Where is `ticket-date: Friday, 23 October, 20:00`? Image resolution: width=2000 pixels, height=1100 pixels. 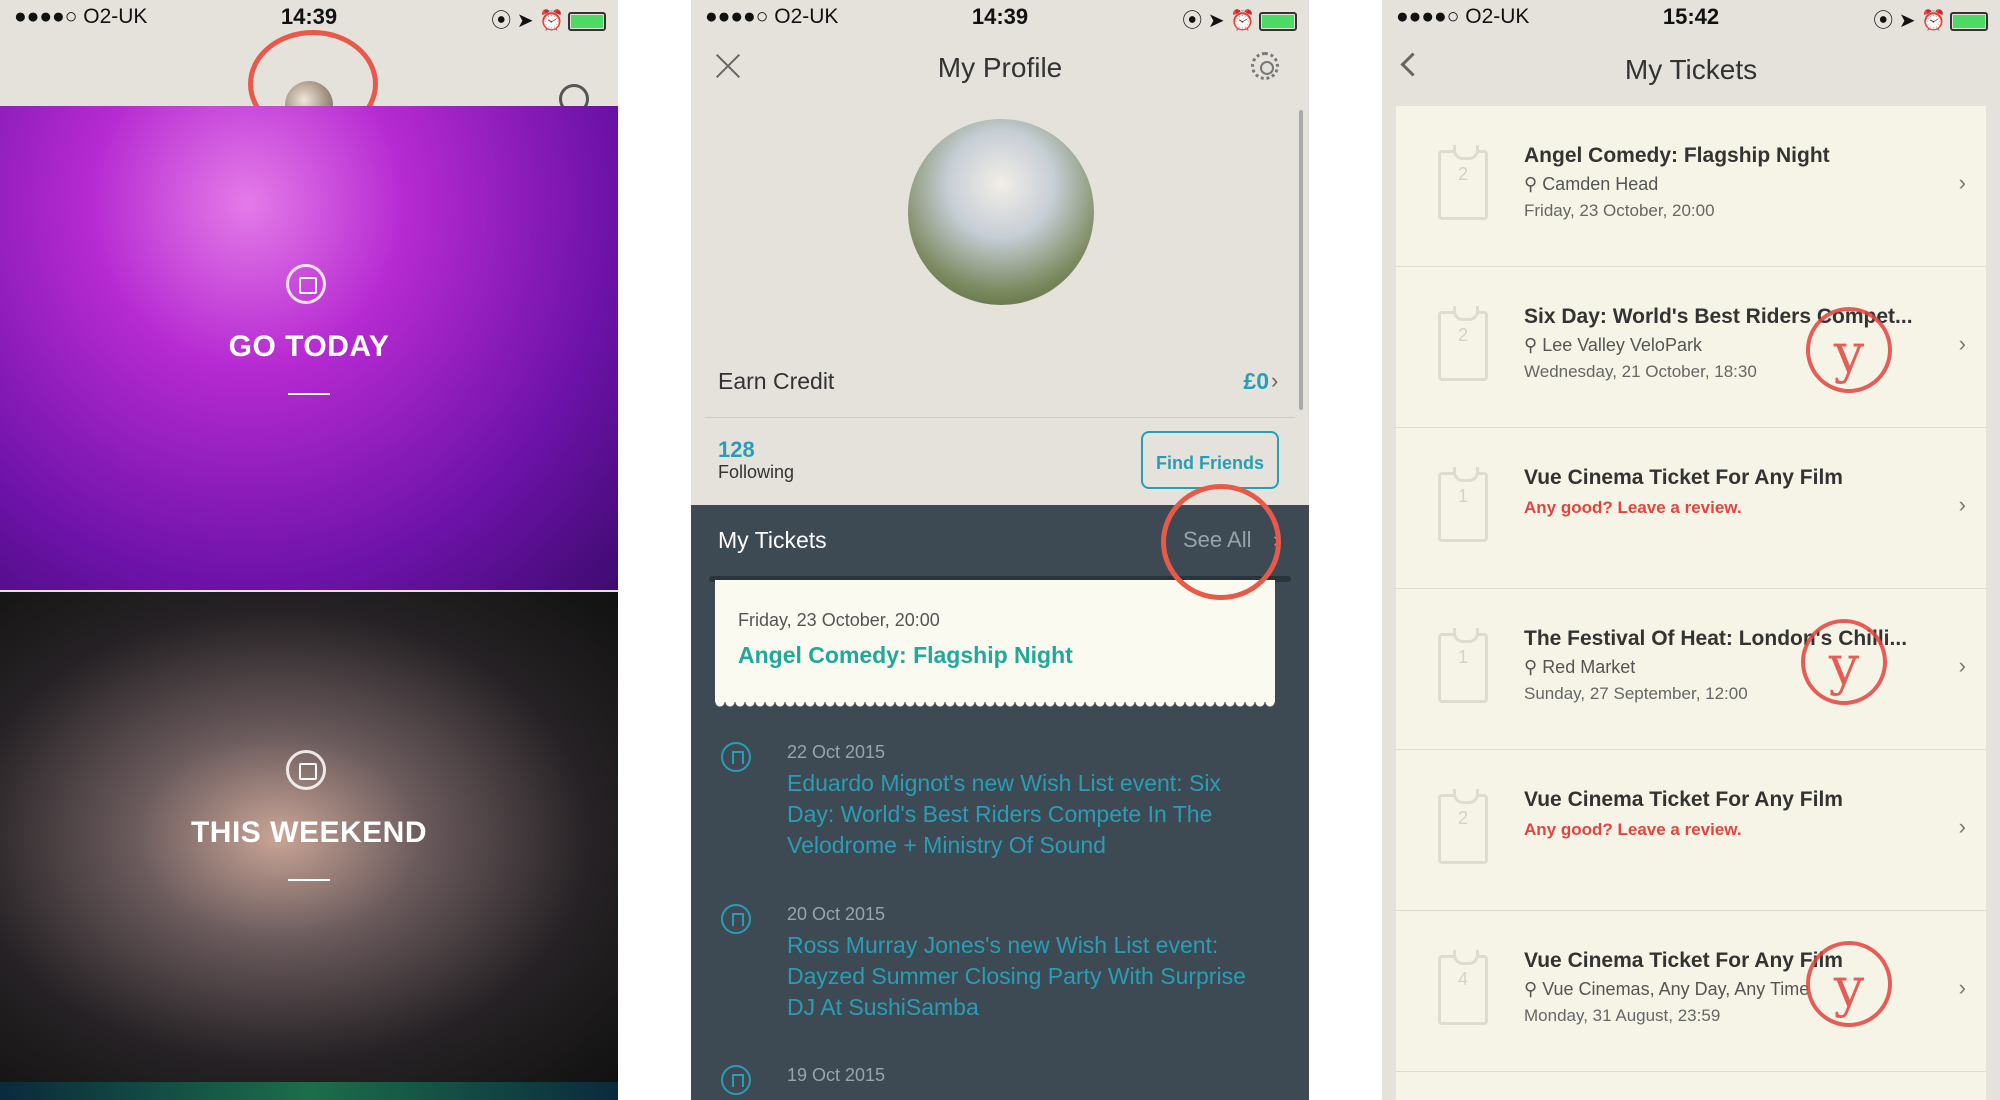
ticket-date: Friday, 23 October, 20:00 is located at coordinates (839, 620).